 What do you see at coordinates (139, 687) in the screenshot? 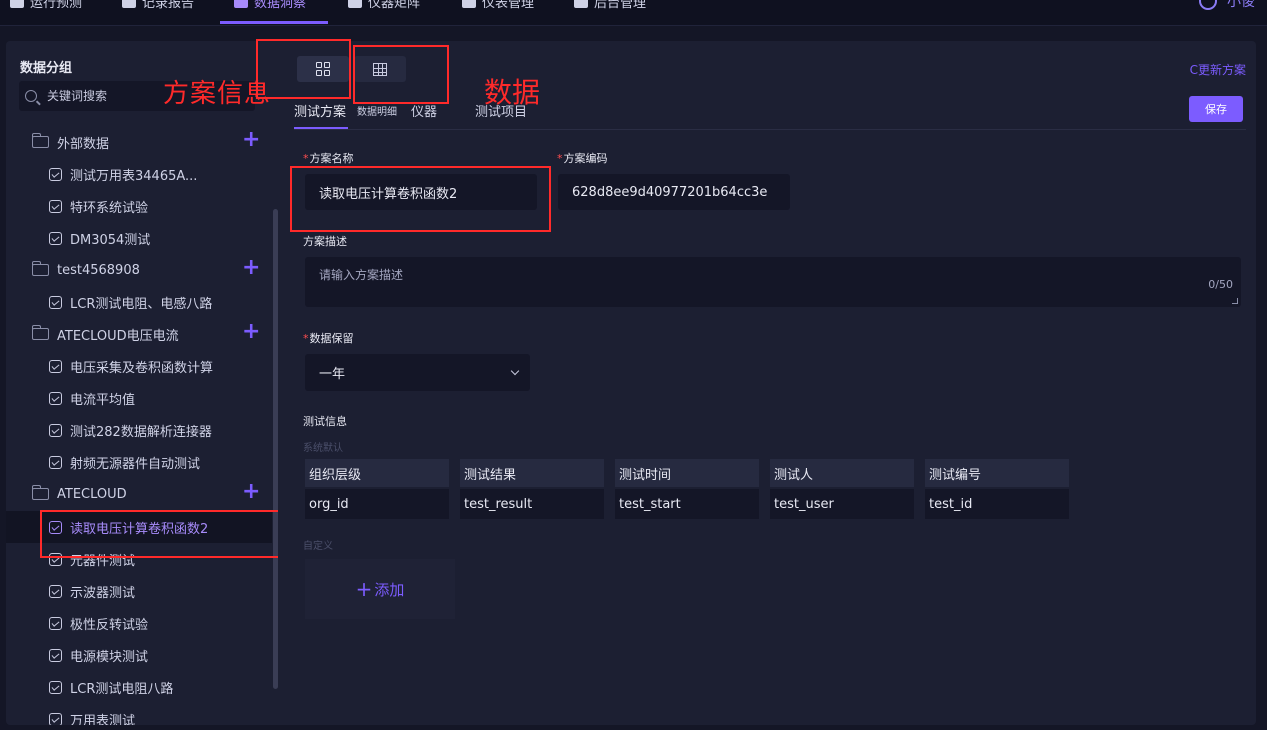
I see `tree-item: LCR测试电阻八路` at bounding box center [139, 687].